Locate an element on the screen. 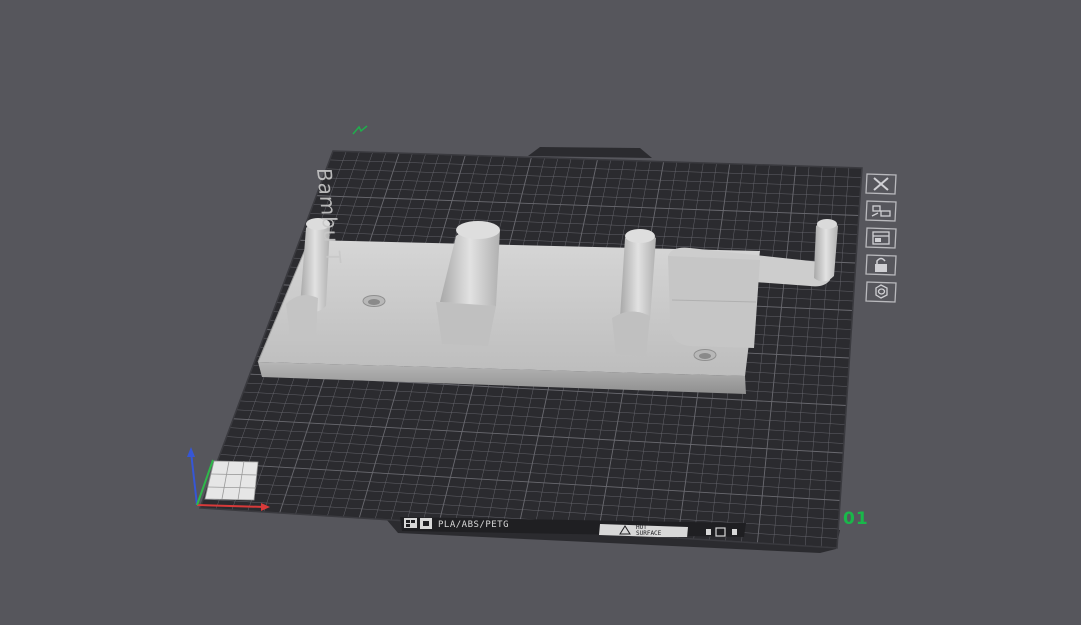 This screenshot has width=1081, height=625. orient-plate-button is located at coordinates (881, 238).